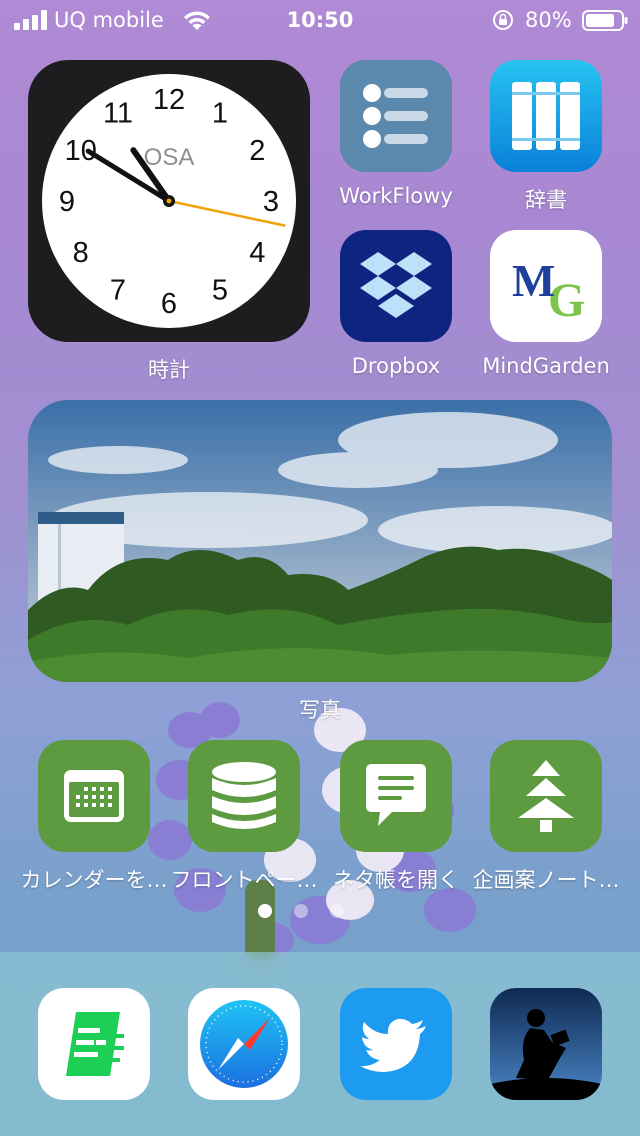 The width and height of the screenshot is (640, 1136). I want to click on shortcut-calendar, so click(94, 796).